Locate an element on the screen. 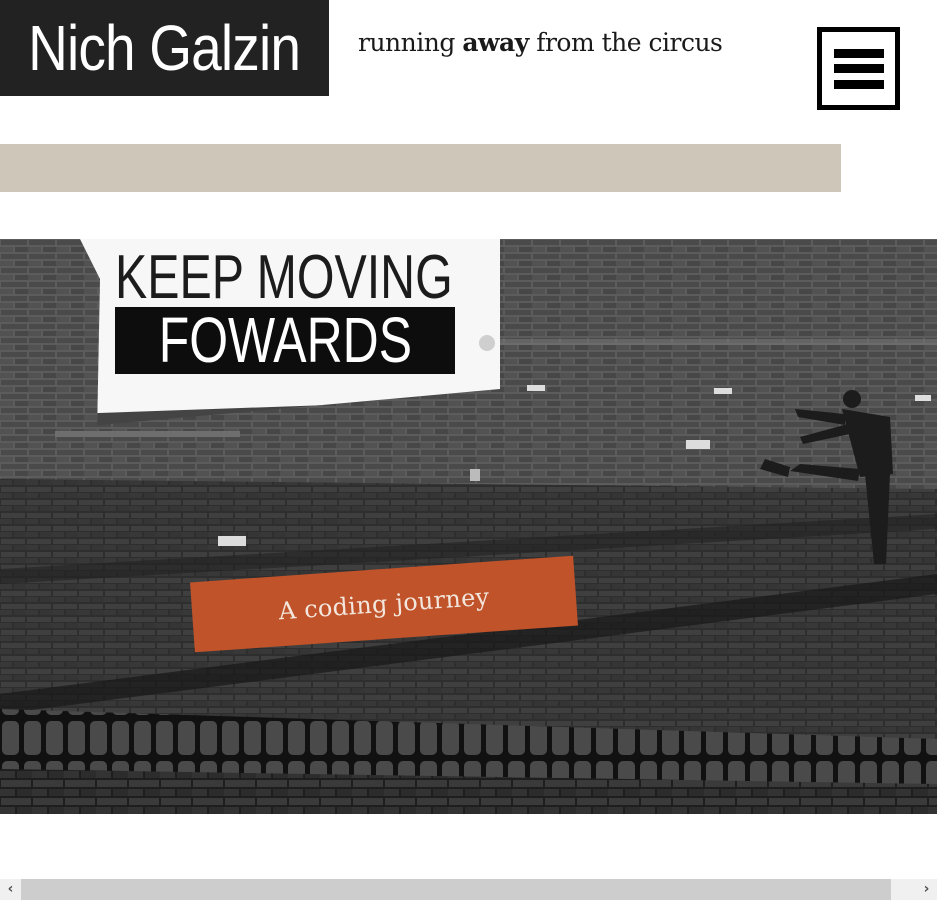  site-name: Nich Galzin is located at coordinates (165, 48).